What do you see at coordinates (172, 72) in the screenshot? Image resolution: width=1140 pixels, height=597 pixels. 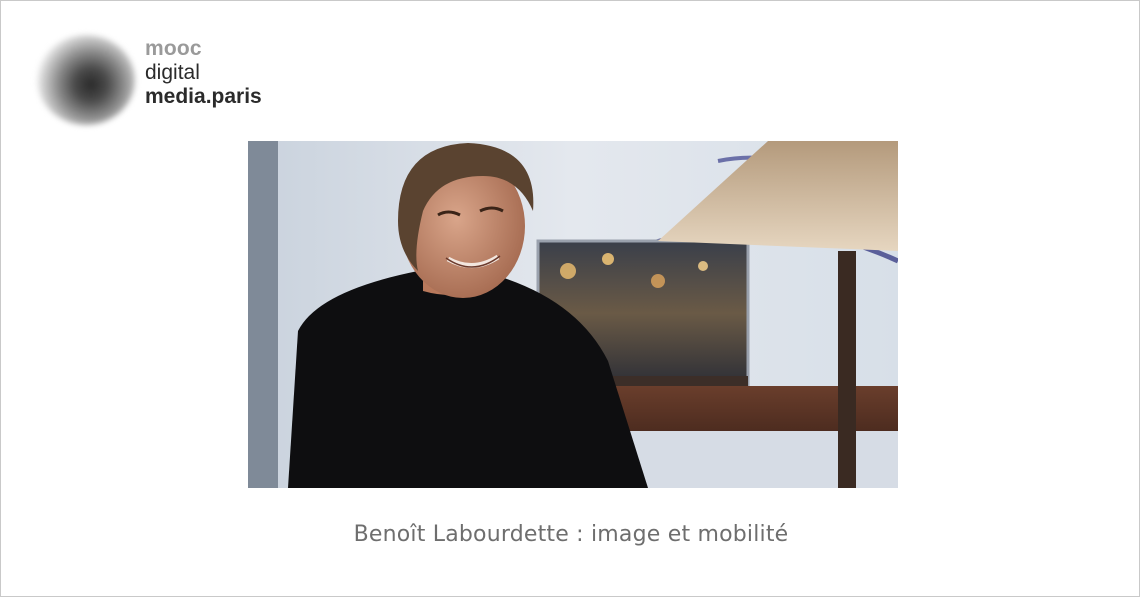 I see `logo-line-digital: digital` at bounding box center [172, 72].